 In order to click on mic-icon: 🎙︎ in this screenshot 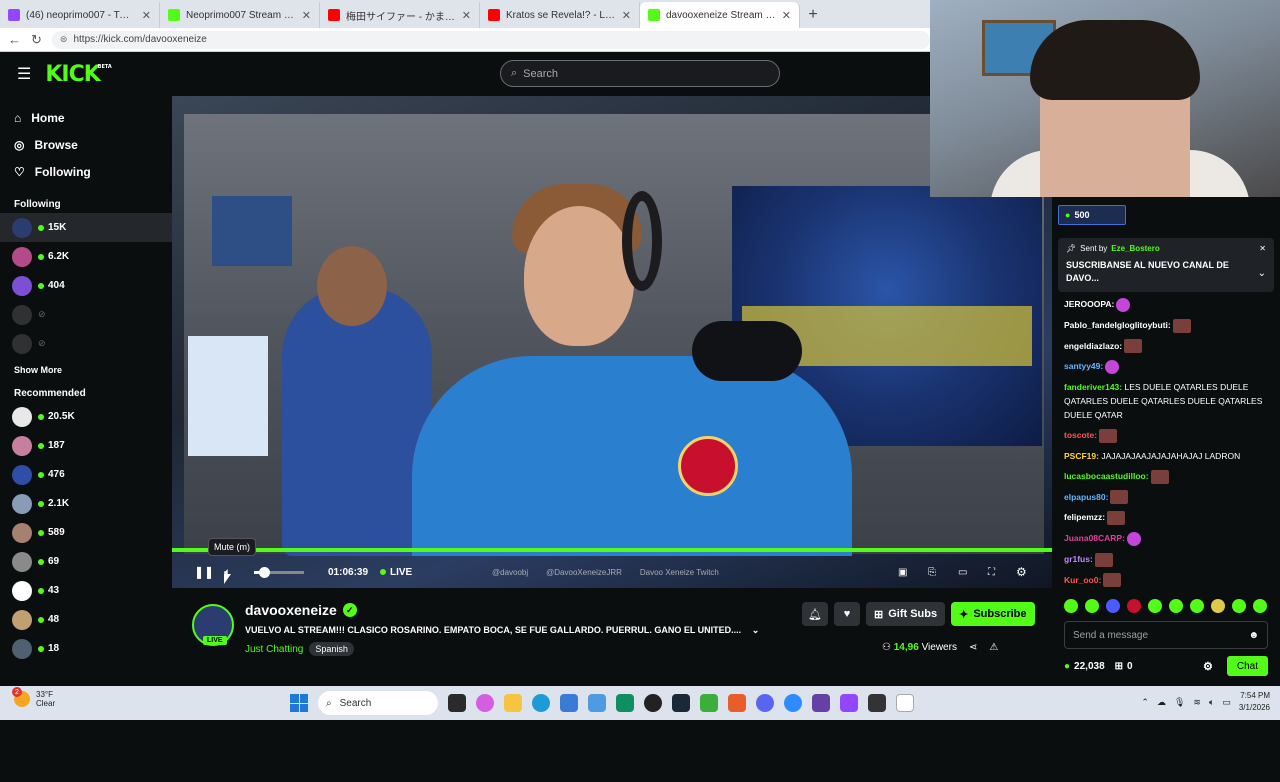, I will do `click(1179, 702)`.